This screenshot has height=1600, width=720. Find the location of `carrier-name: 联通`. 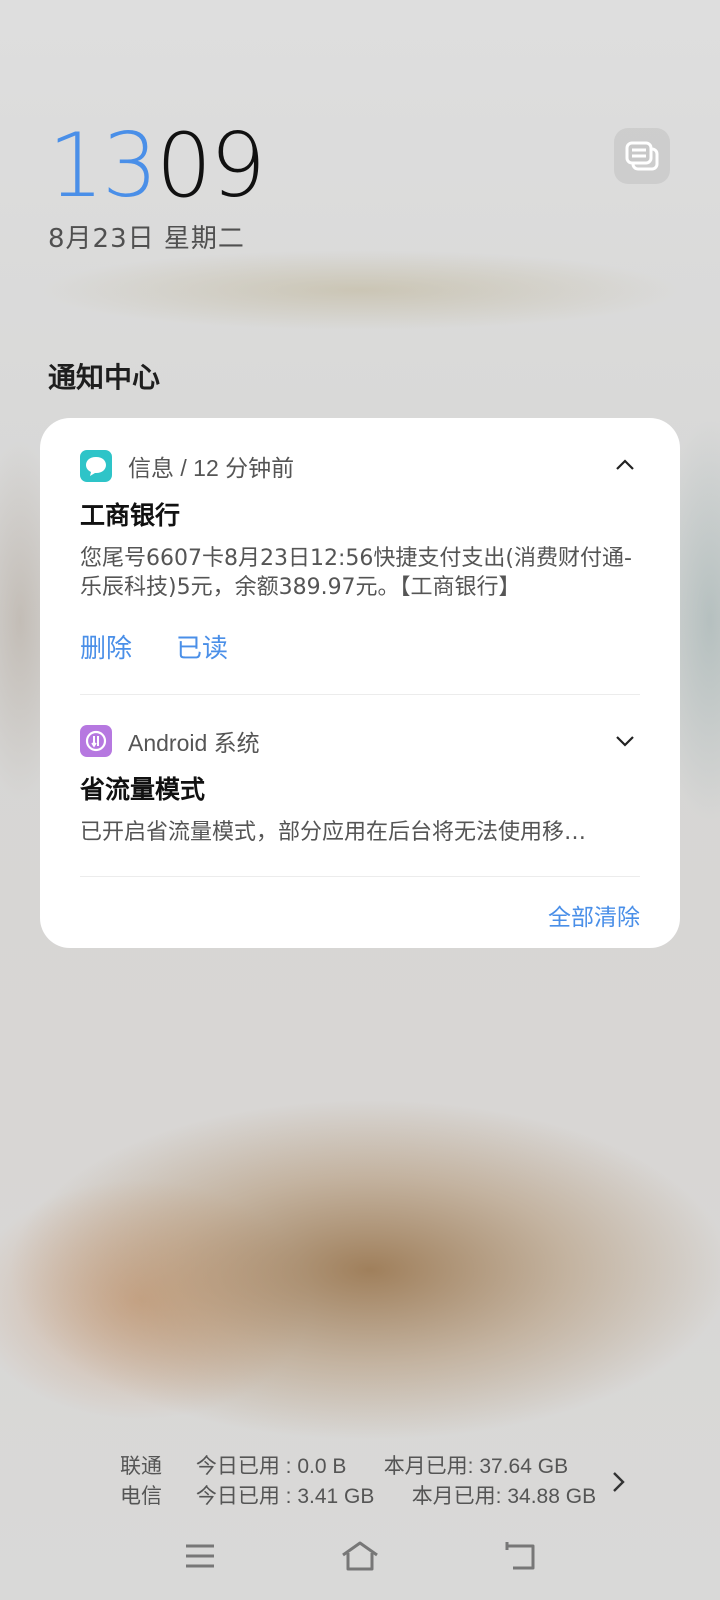

carrier-name: 联通 is located at coordinates (141, 1466).